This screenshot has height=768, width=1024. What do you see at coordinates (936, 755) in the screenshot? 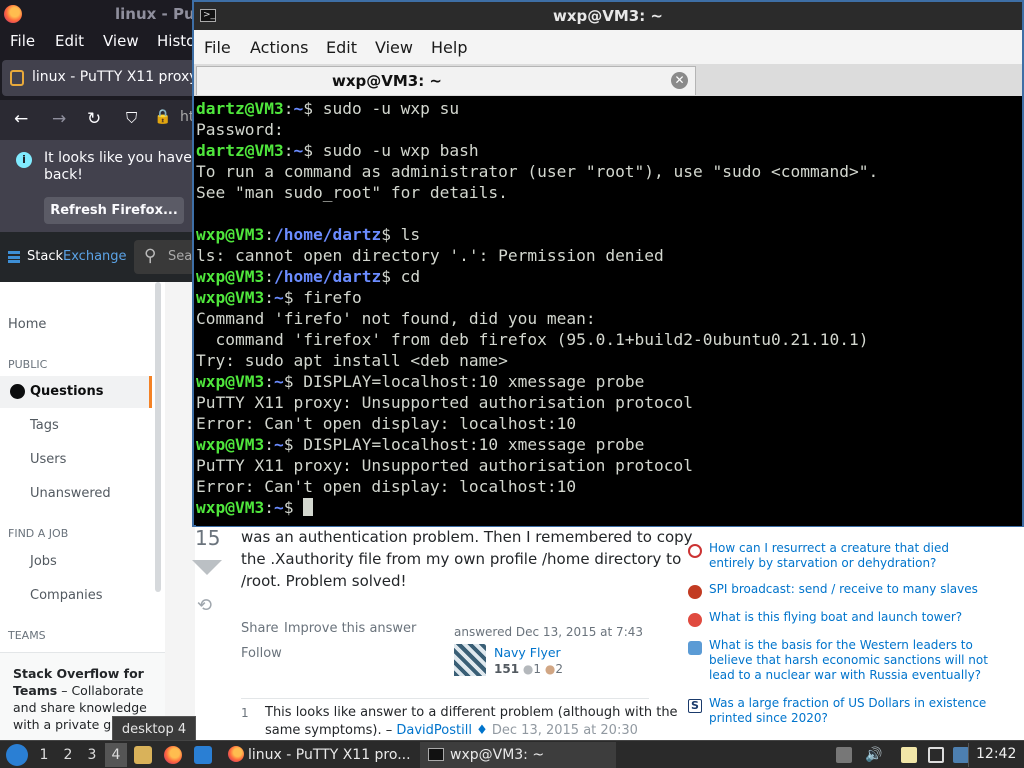
I see `network-icon` at bounding box center [936, 755].